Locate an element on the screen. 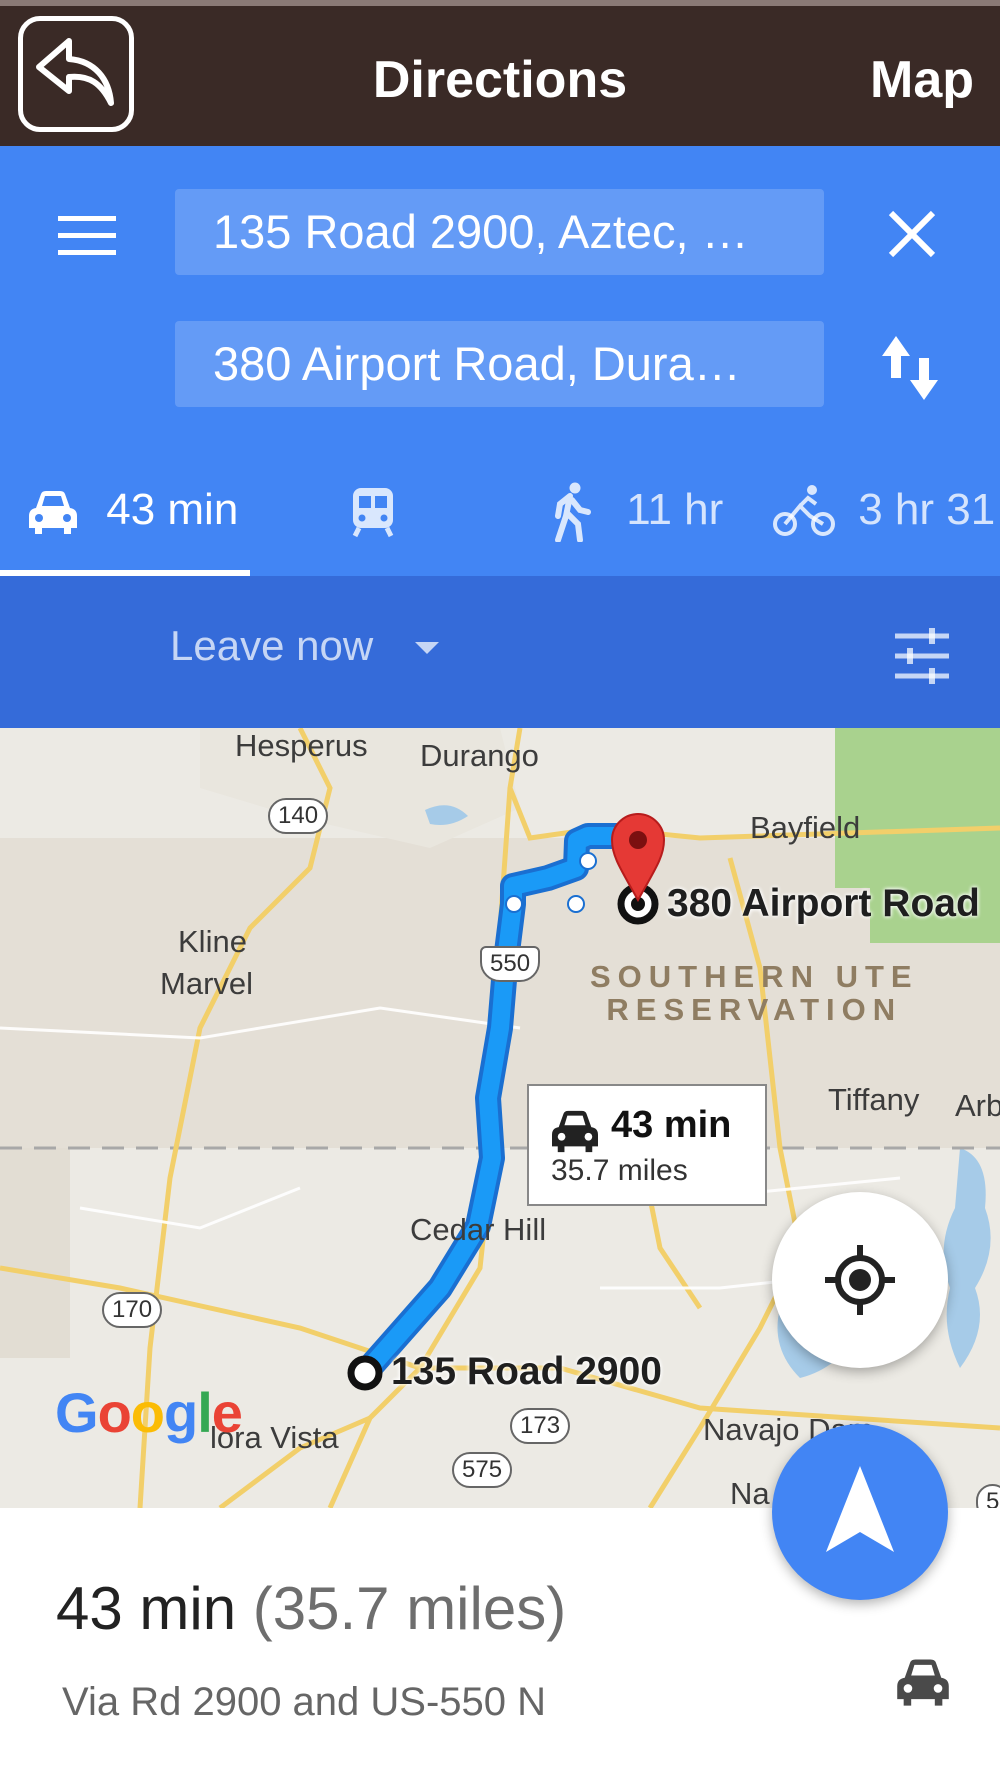 This screenshot has width=1000, height=1778. tab-walk: 11 hr is located at coordinates (635, 510).